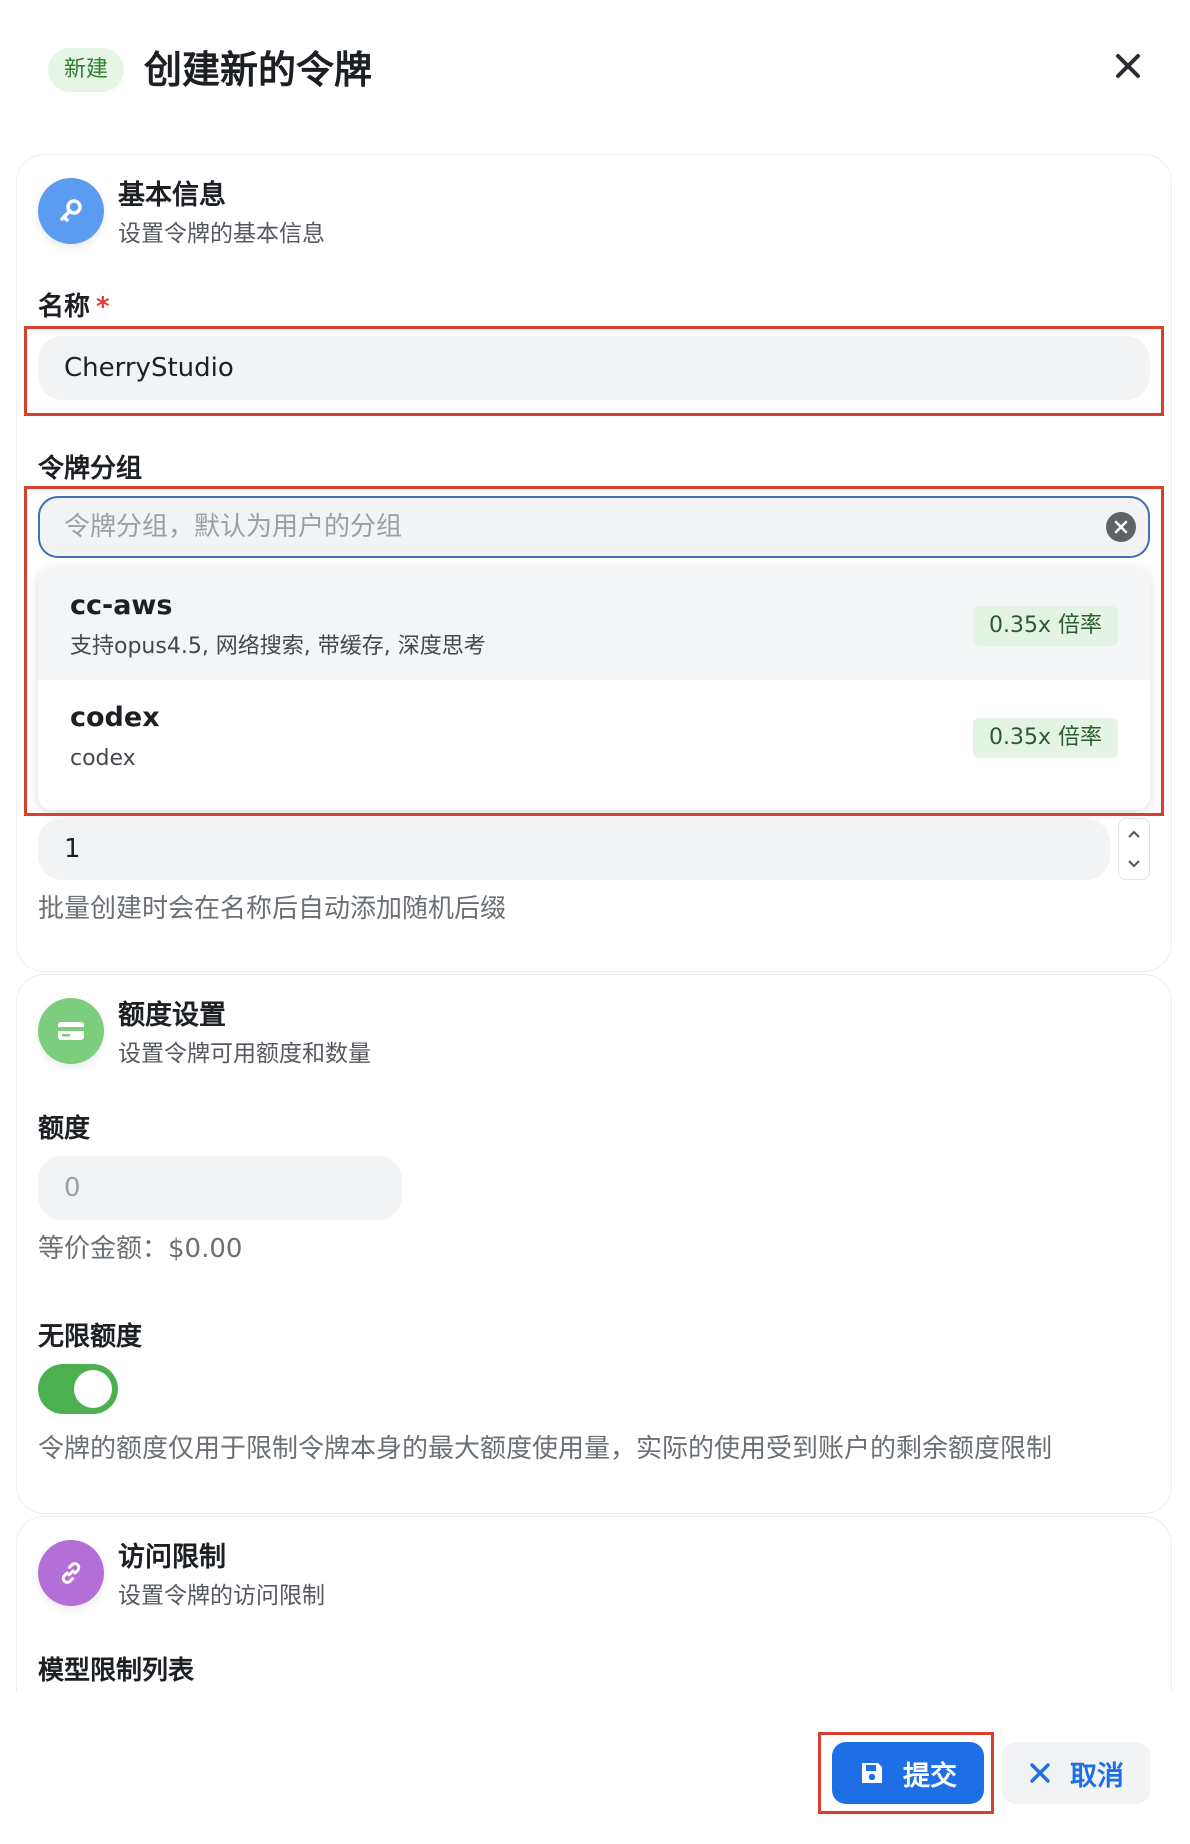  What do you see at coordinates (1040, 1773) in the screenshot?
I see `x-icon` at bounding box center [1040, 1773].